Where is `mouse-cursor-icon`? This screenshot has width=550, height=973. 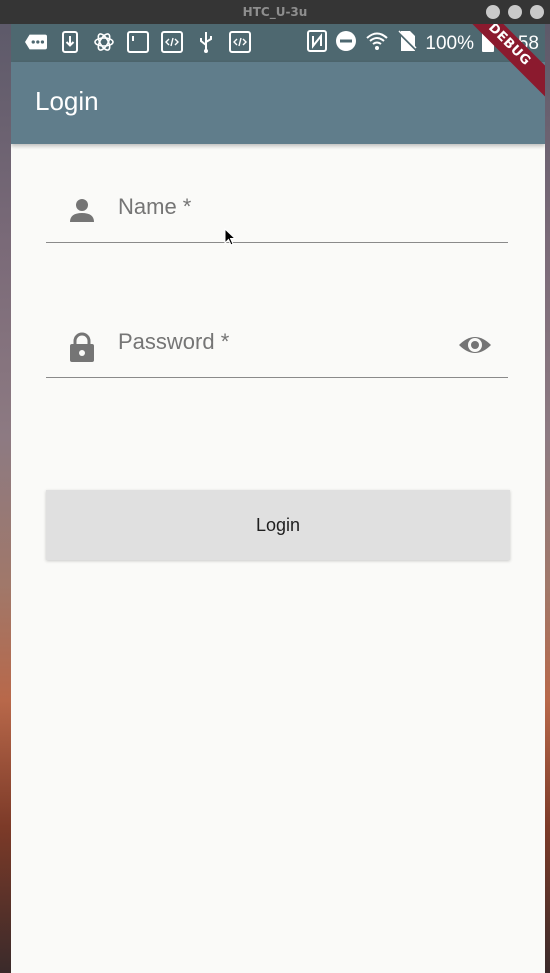
mouse-cursor-icon is located at coordinates (230, 236).